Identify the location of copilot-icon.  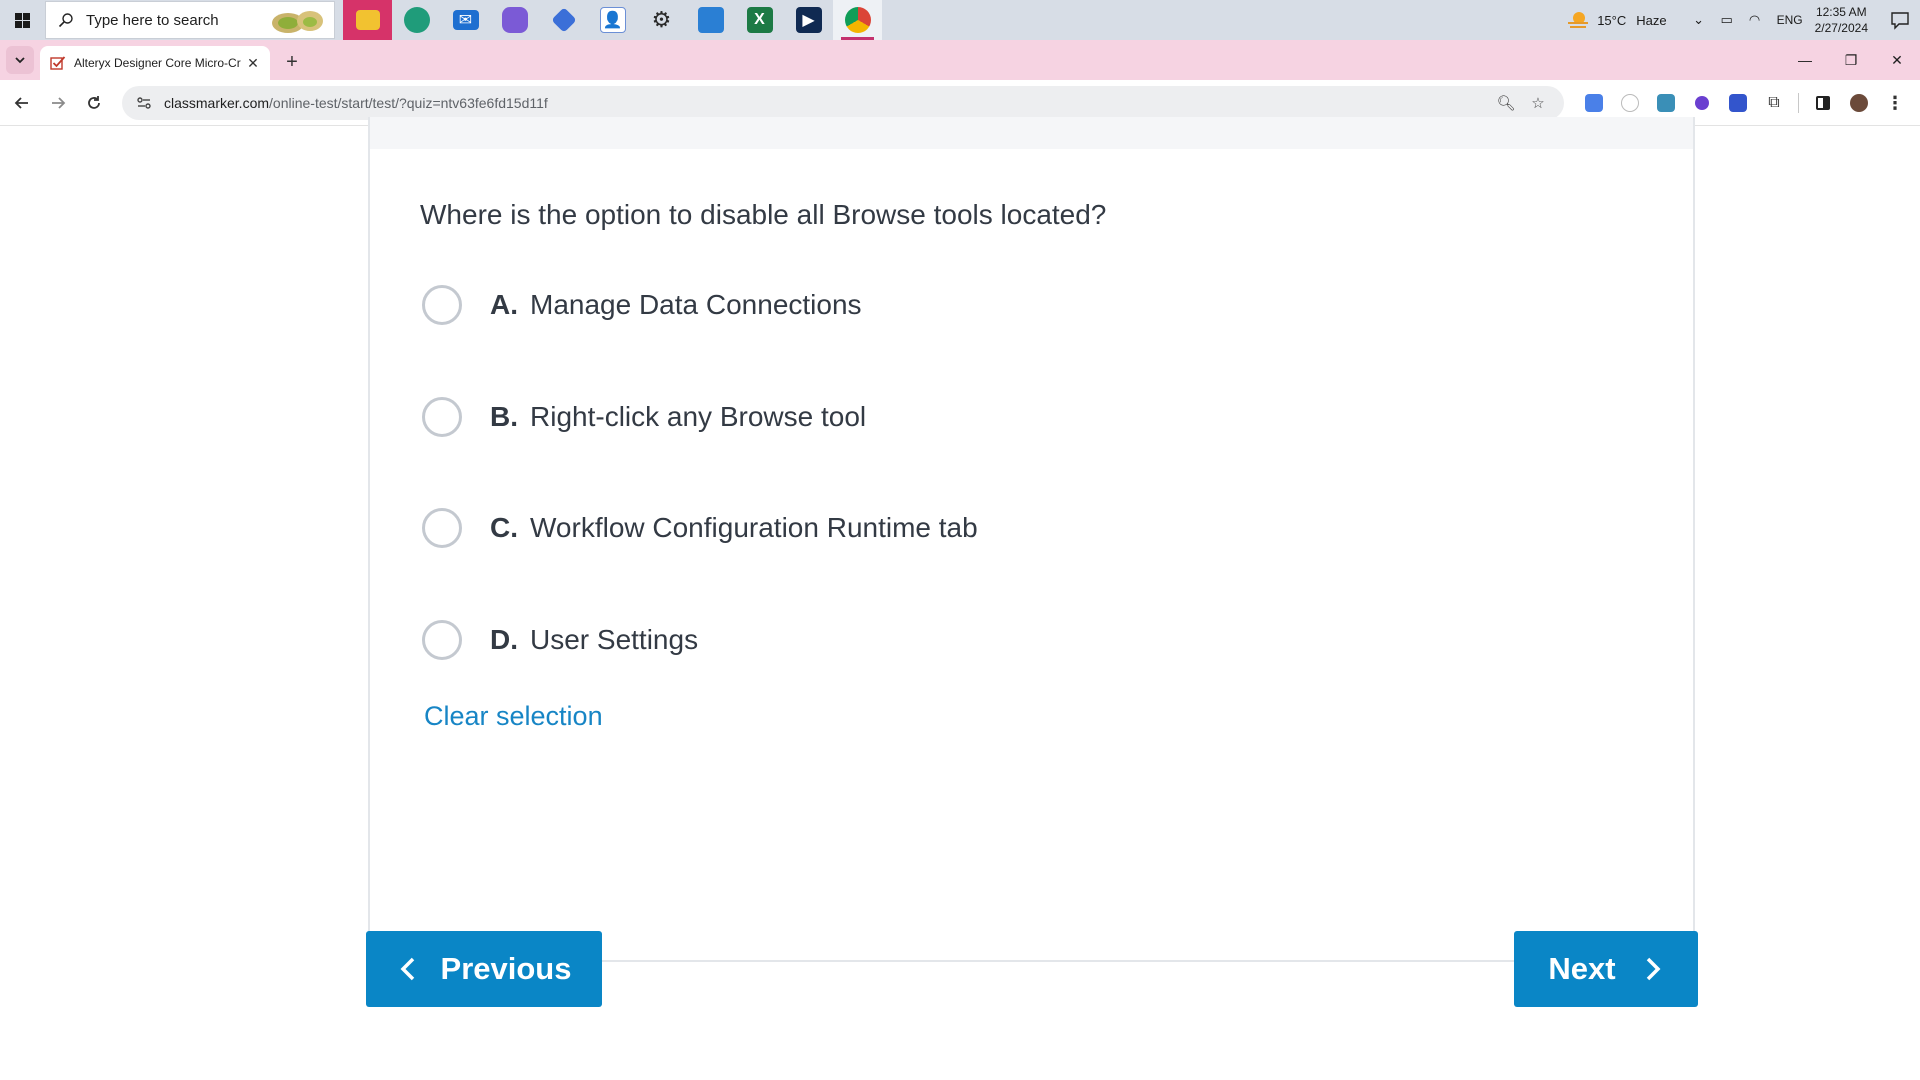
(514, 20).